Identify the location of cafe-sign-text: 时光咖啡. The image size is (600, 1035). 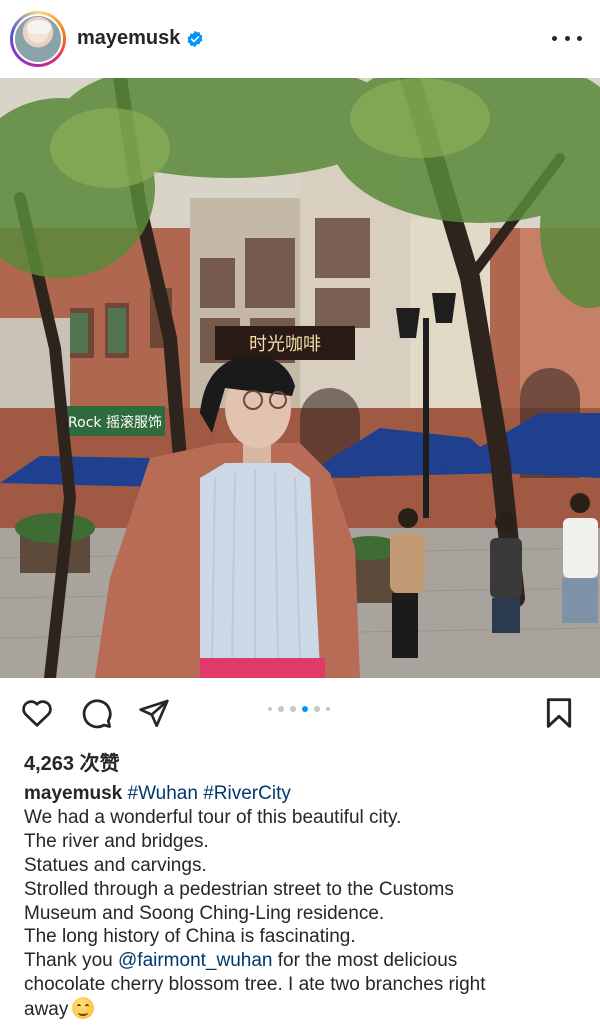
(285, 344).